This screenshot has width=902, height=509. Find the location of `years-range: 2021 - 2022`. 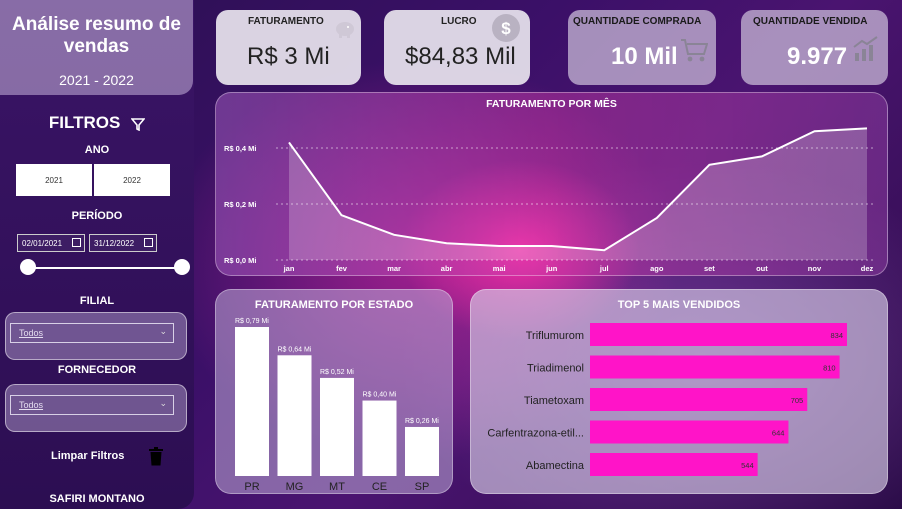

years-range: 2021 - 2022 is located at coordinates (96, 80).